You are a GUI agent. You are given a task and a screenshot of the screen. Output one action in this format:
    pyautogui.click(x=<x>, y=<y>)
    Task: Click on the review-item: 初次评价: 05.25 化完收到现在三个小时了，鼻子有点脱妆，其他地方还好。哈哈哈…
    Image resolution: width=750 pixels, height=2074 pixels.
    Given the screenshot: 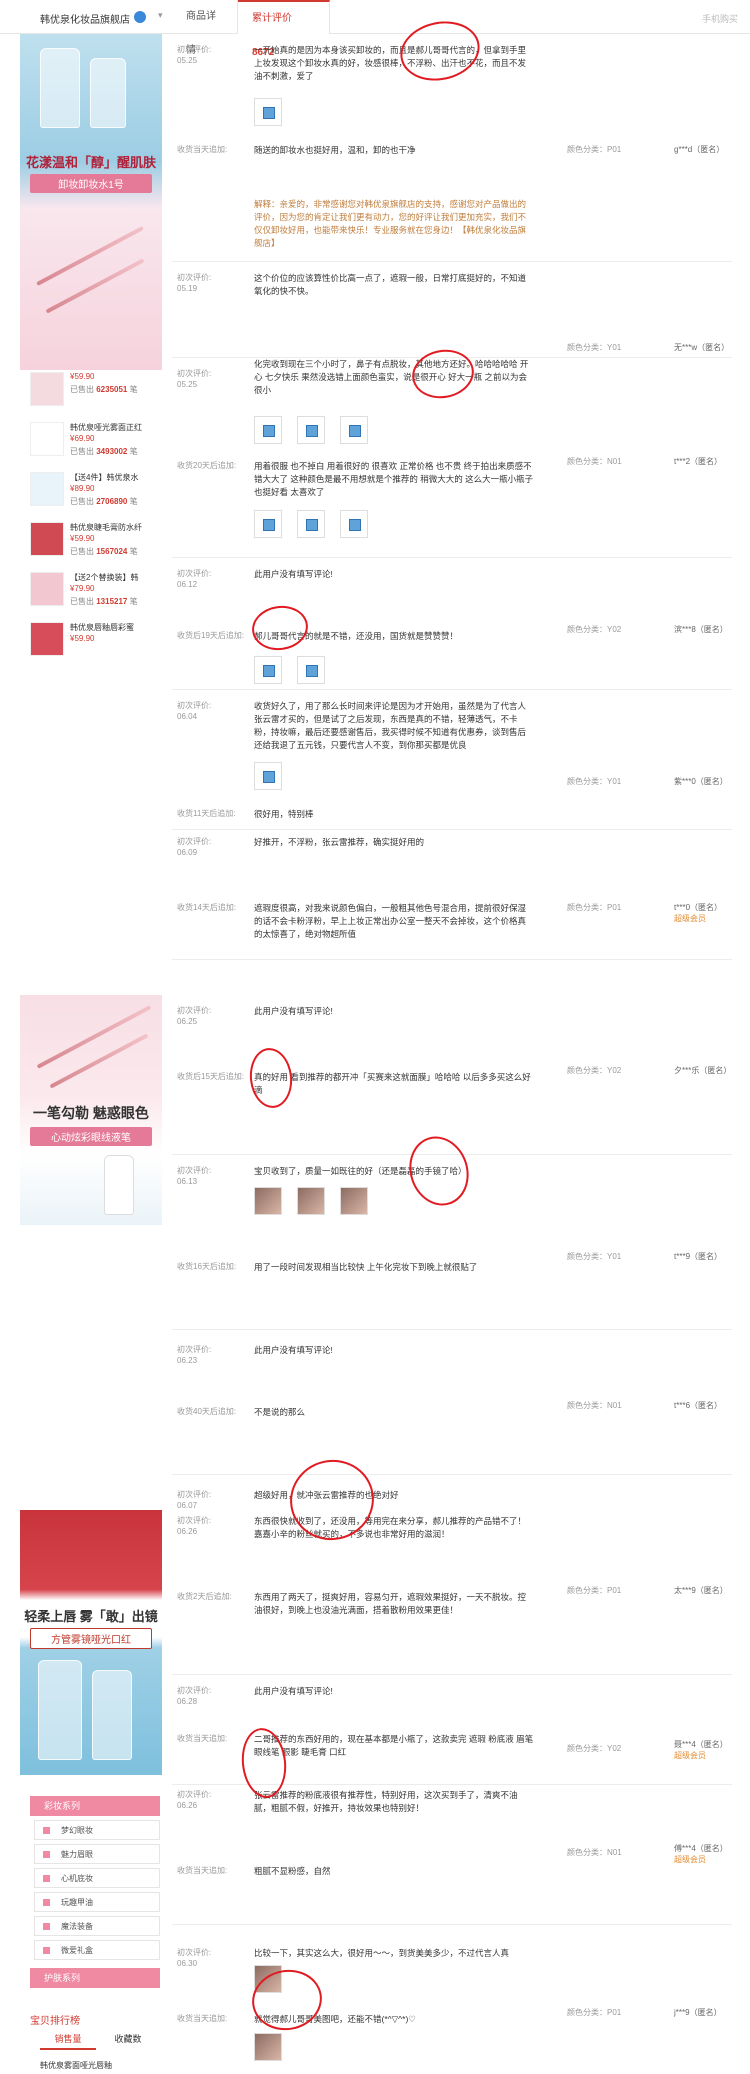 What is the action you would take?
    pyautogui.click(x=452, y=458)
    